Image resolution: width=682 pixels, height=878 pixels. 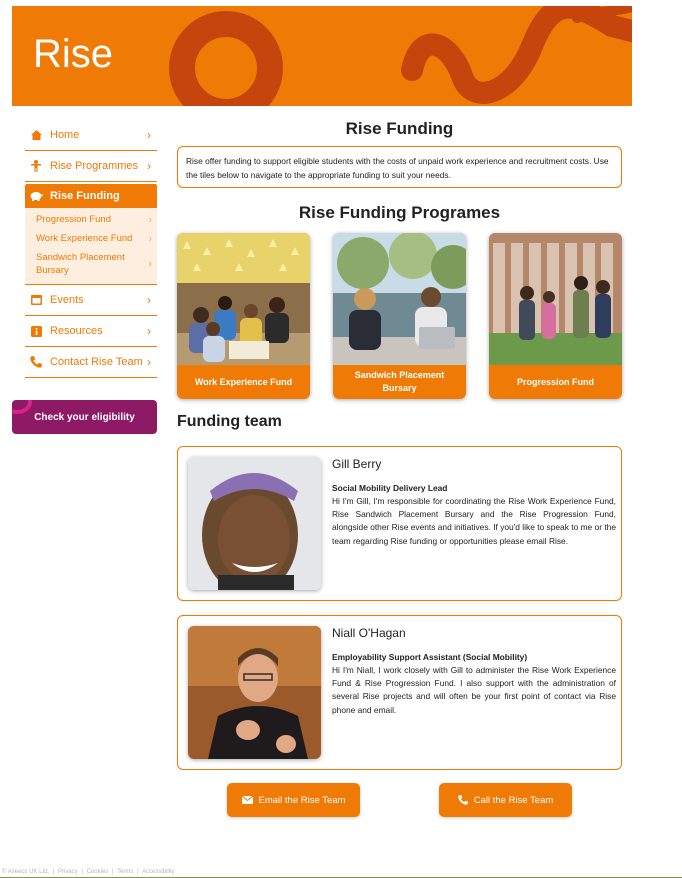 What do you see at coordinates (158, 872) in the screenshot?
I see `footer-link-accessibility: Accessibility` at bounding box center [158, 872].